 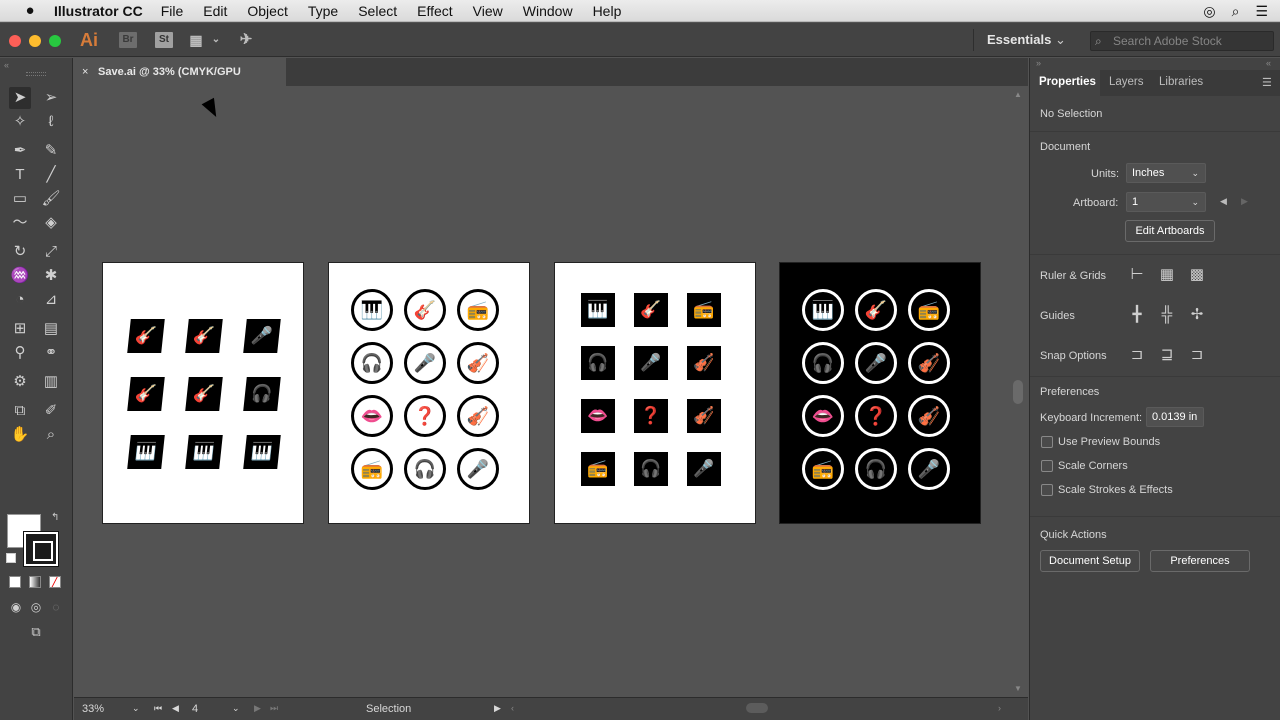 What do you see at coordinates (1137, 315) in the screenshot?
I see `show-guides-icon: ╋` at bounding box center [1137, 315].